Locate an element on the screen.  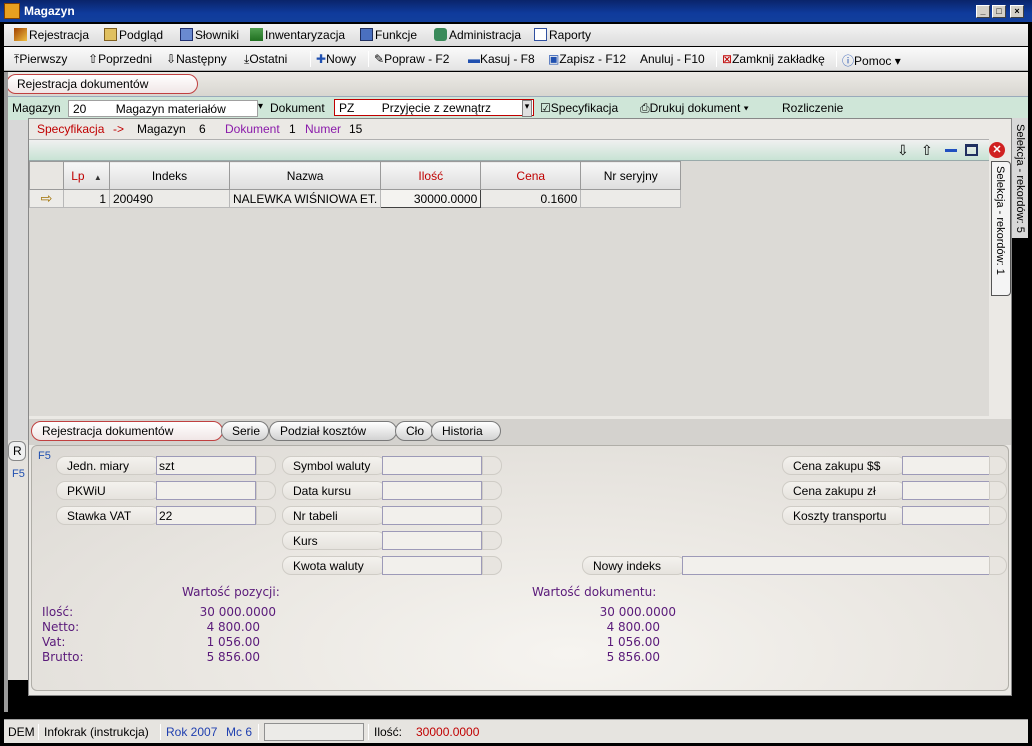
document-value-title: Wartość dokumentu: is located at coordinates (594, 592).